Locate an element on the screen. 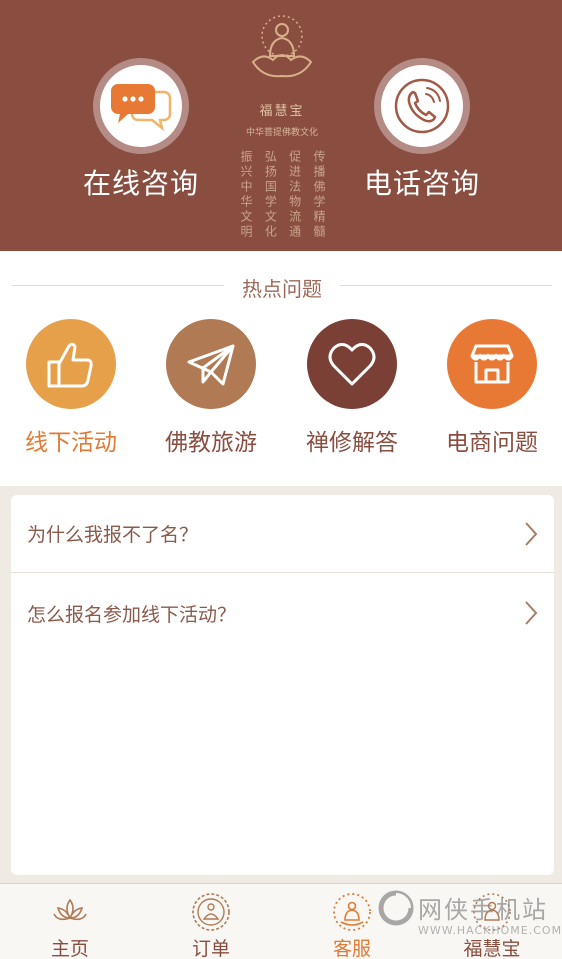 This screenshot has width=562, height=959. hot-topics-header: 热点问题 is located at coordinates (281, 287).